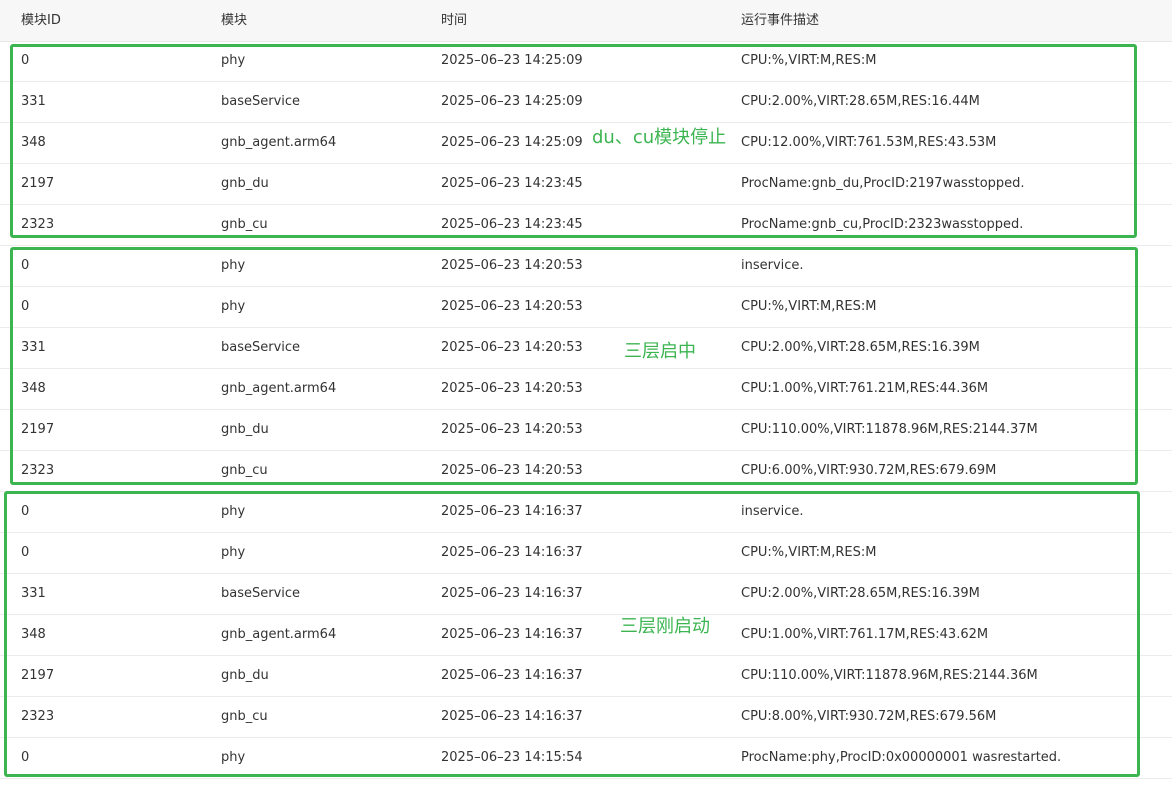 This screenshot has width=1172, height=785. I want to click on cell-description: CPU:110.00%,VIRT:11878.96M,RES:2144.37M, so click(889, 429).